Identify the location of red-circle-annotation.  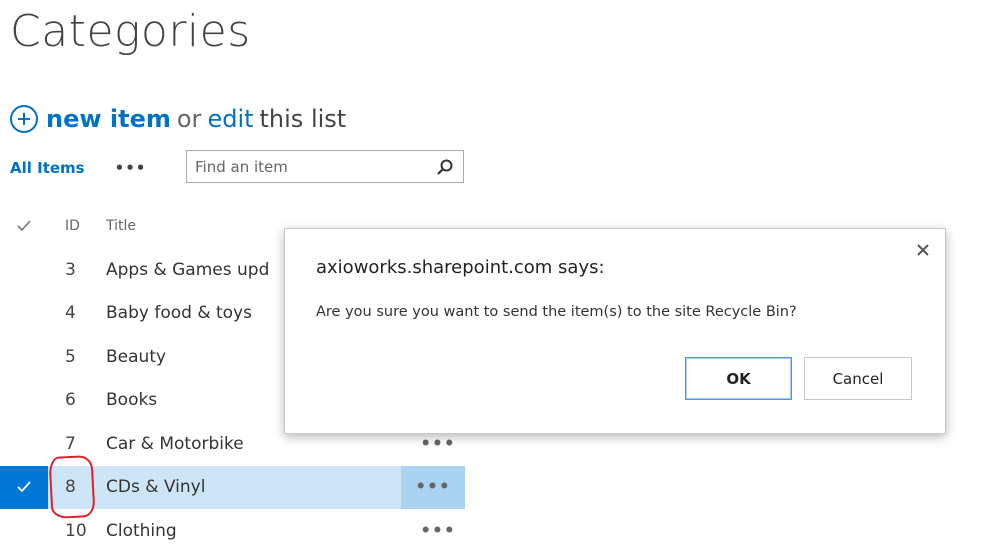
(72, 487).